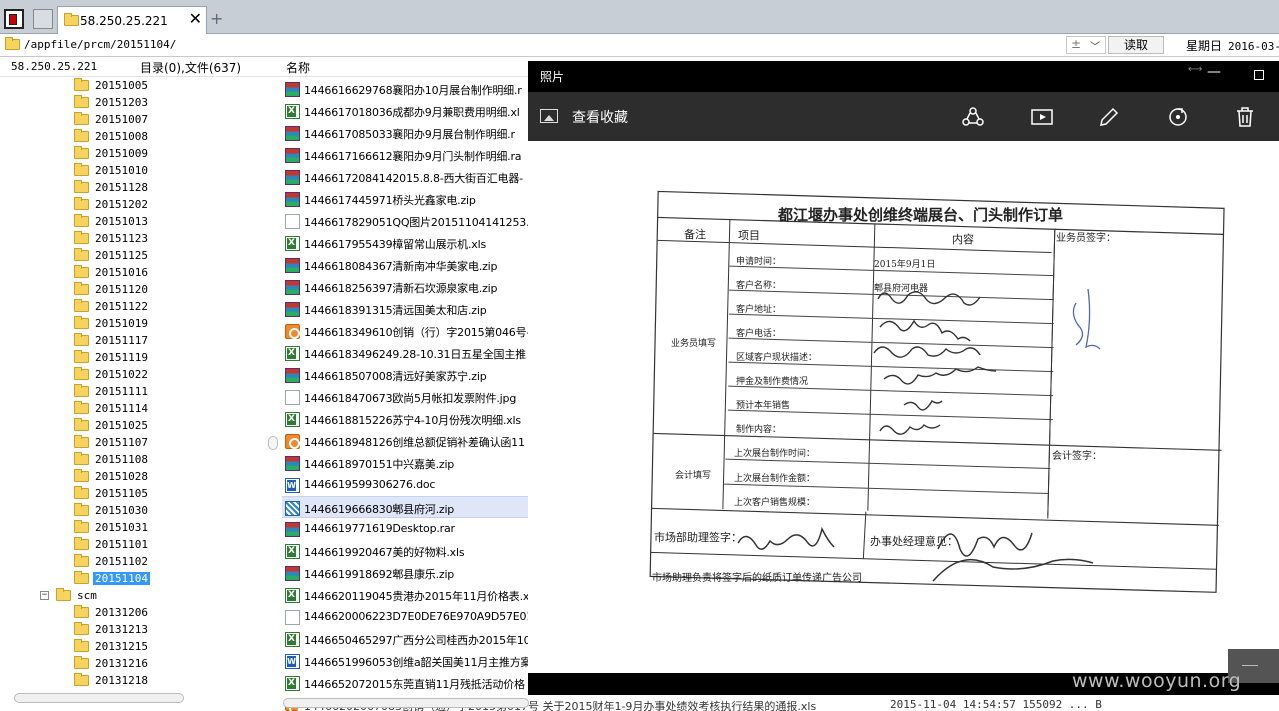 The image size is (1279, 711). I want to click on acct-row-label: 上次客户销售规模：, so click(775, 503).